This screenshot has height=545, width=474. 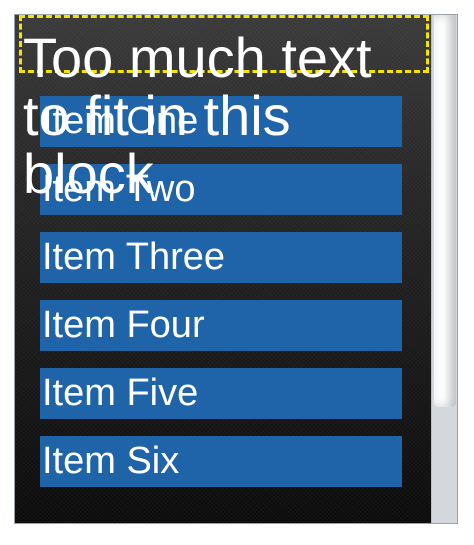 I want to click on vertical-scrollbar, so click(x=444, y=269).